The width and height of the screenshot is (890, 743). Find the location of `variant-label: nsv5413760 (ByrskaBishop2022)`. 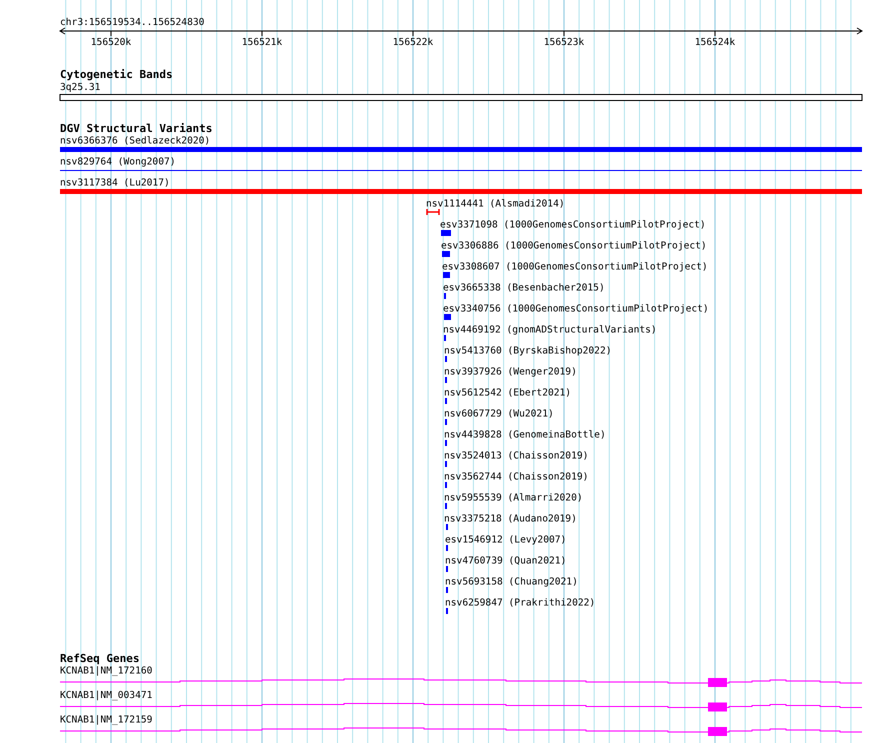

variant-label: nsv5413760 (ByrskaBishop2022) is located at coordinates (528, 351).